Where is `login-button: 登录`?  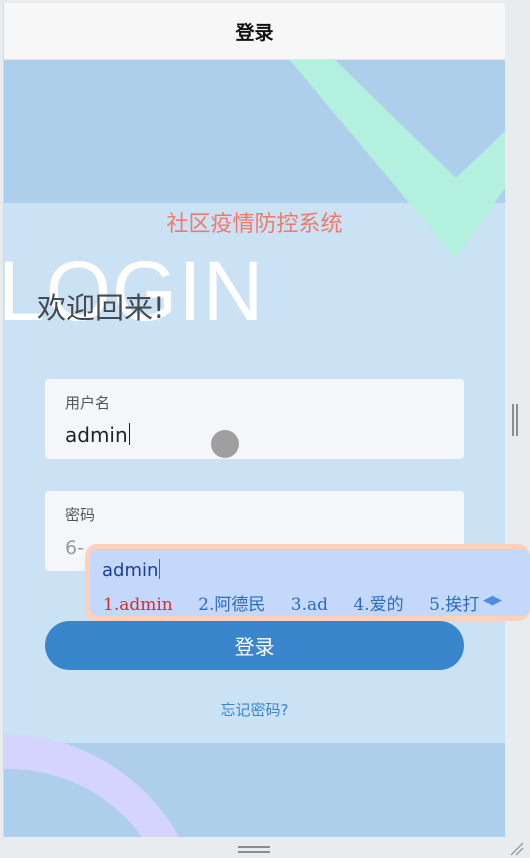 login-button: 登录 is located at coordinates (254, 645).